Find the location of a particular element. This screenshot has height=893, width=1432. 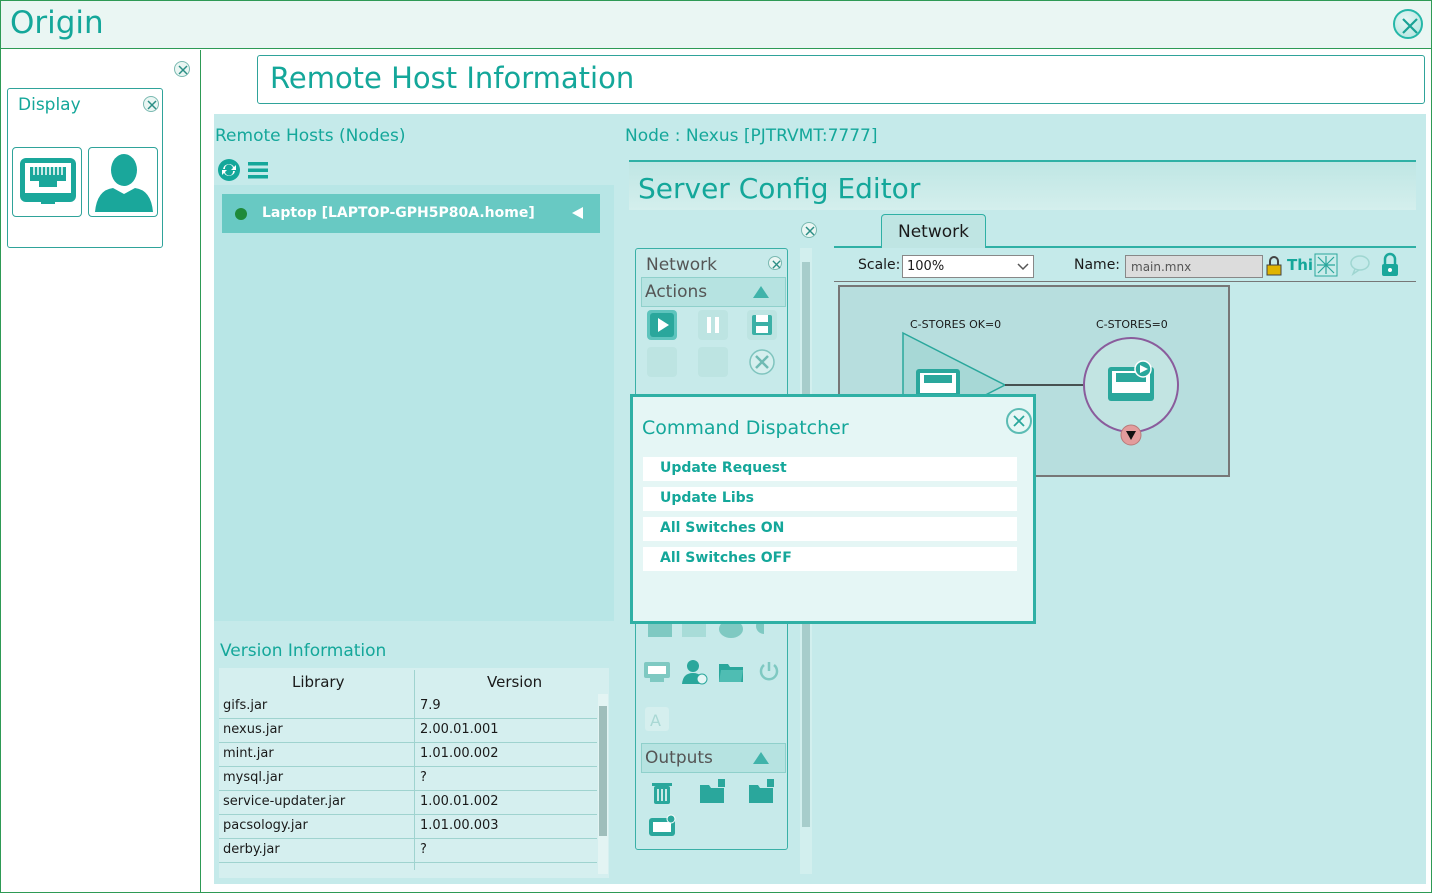

command-label: Update Request is located at coordinates (723, 468).